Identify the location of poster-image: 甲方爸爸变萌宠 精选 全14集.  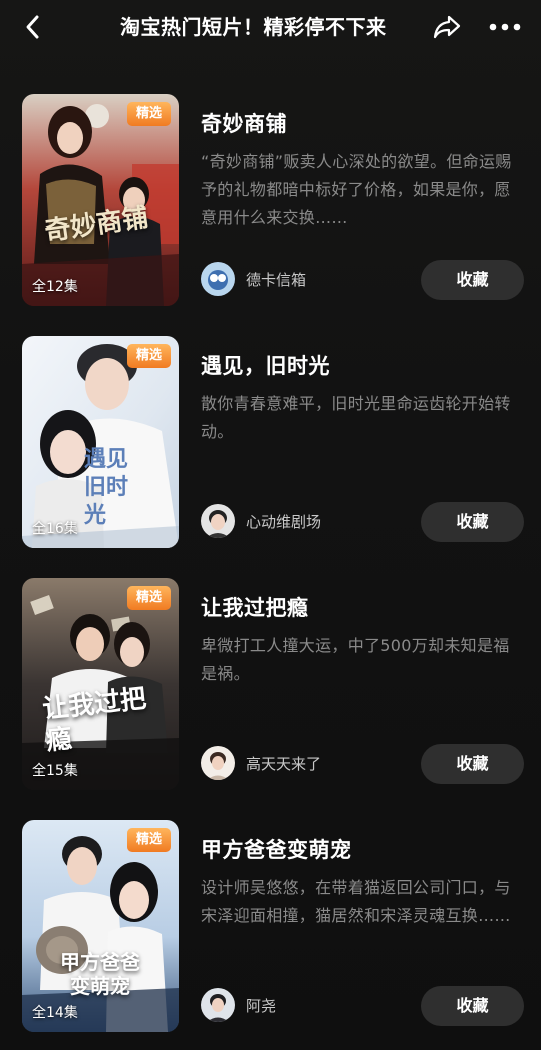
(100, 926).